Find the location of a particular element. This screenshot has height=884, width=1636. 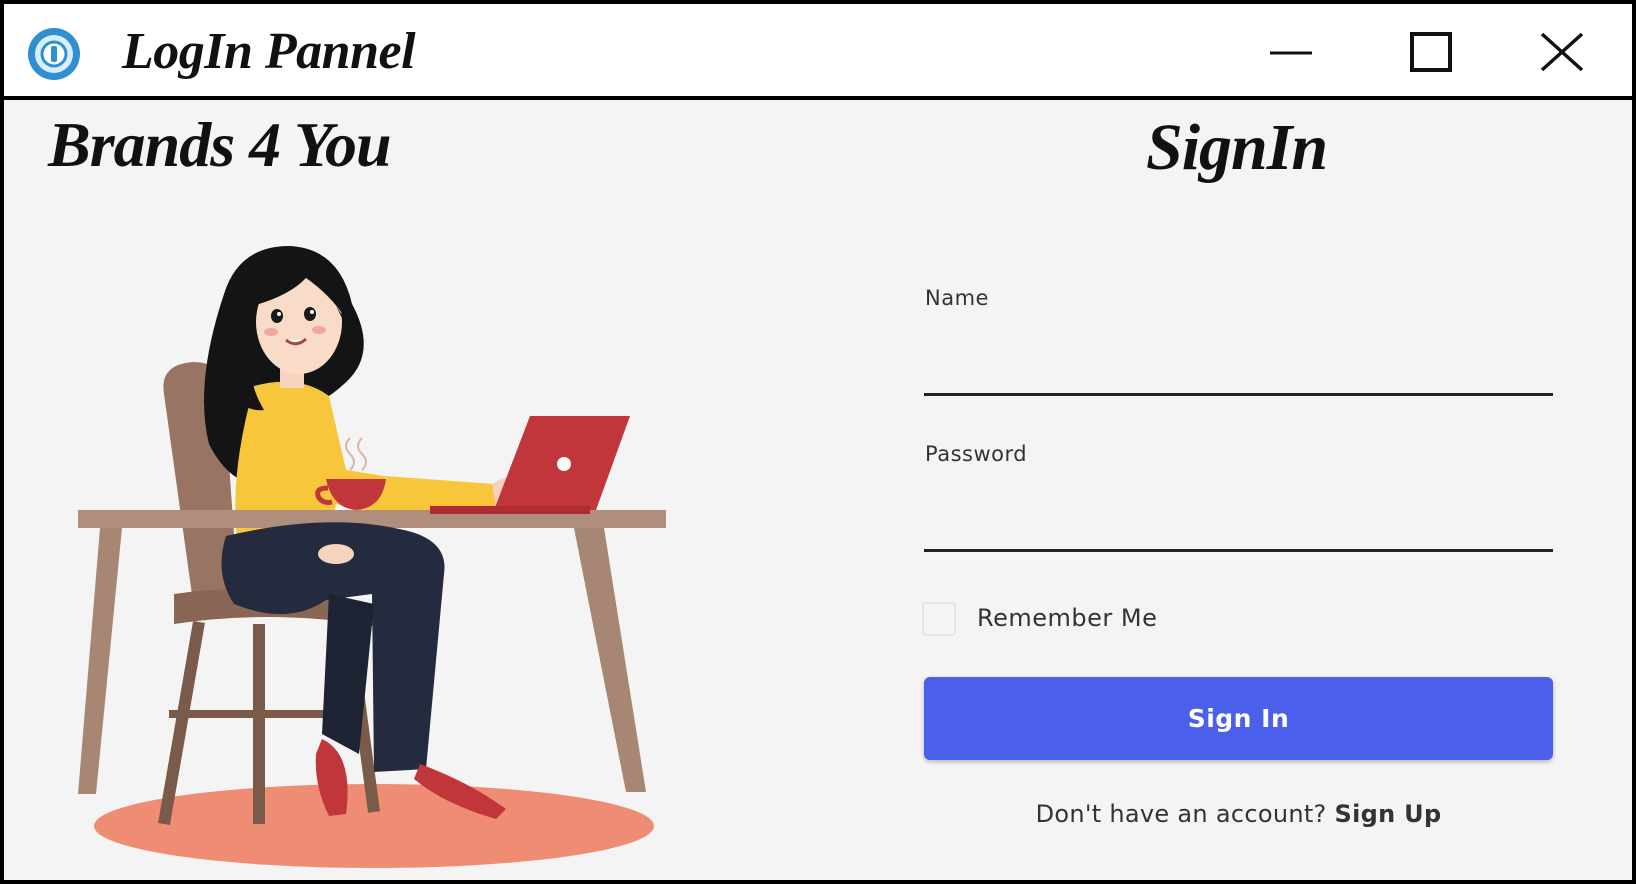

minimize-icon is located at coordinates (1291, 53).